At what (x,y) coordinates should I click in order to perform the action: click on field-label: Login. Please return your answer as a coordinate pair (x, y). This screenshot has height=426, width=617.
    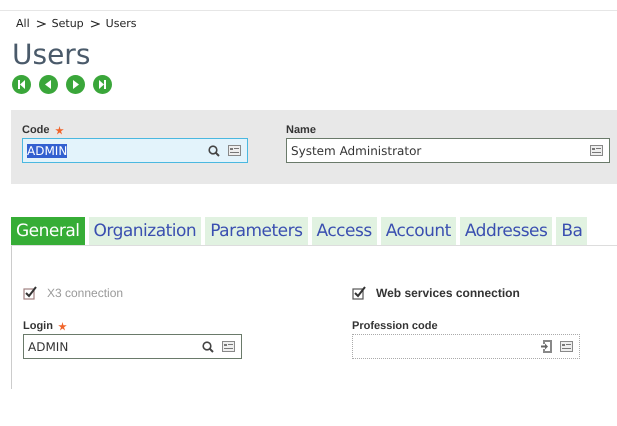
    Looking at the image, I should click on (38, 326).